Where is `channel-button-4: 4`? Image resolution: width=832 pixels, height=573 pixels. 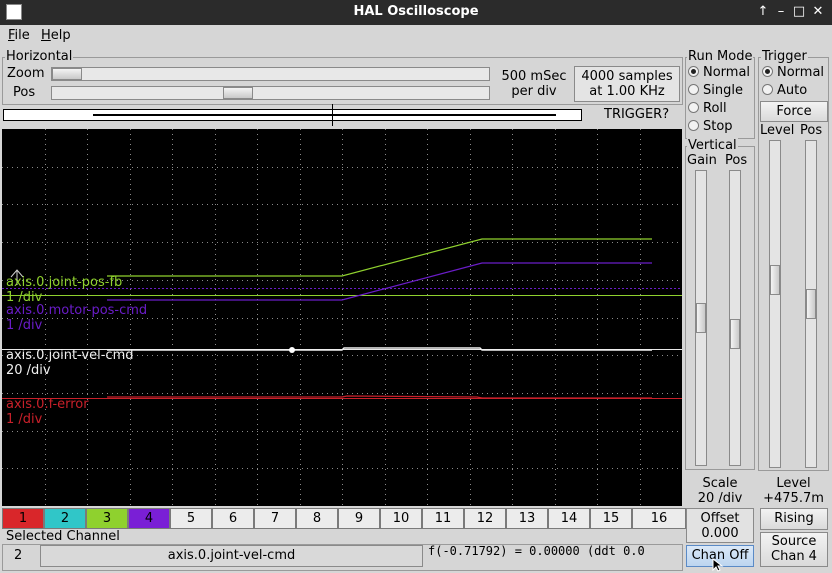
channel-button-4: 4 is located at coordinates (149, 518).